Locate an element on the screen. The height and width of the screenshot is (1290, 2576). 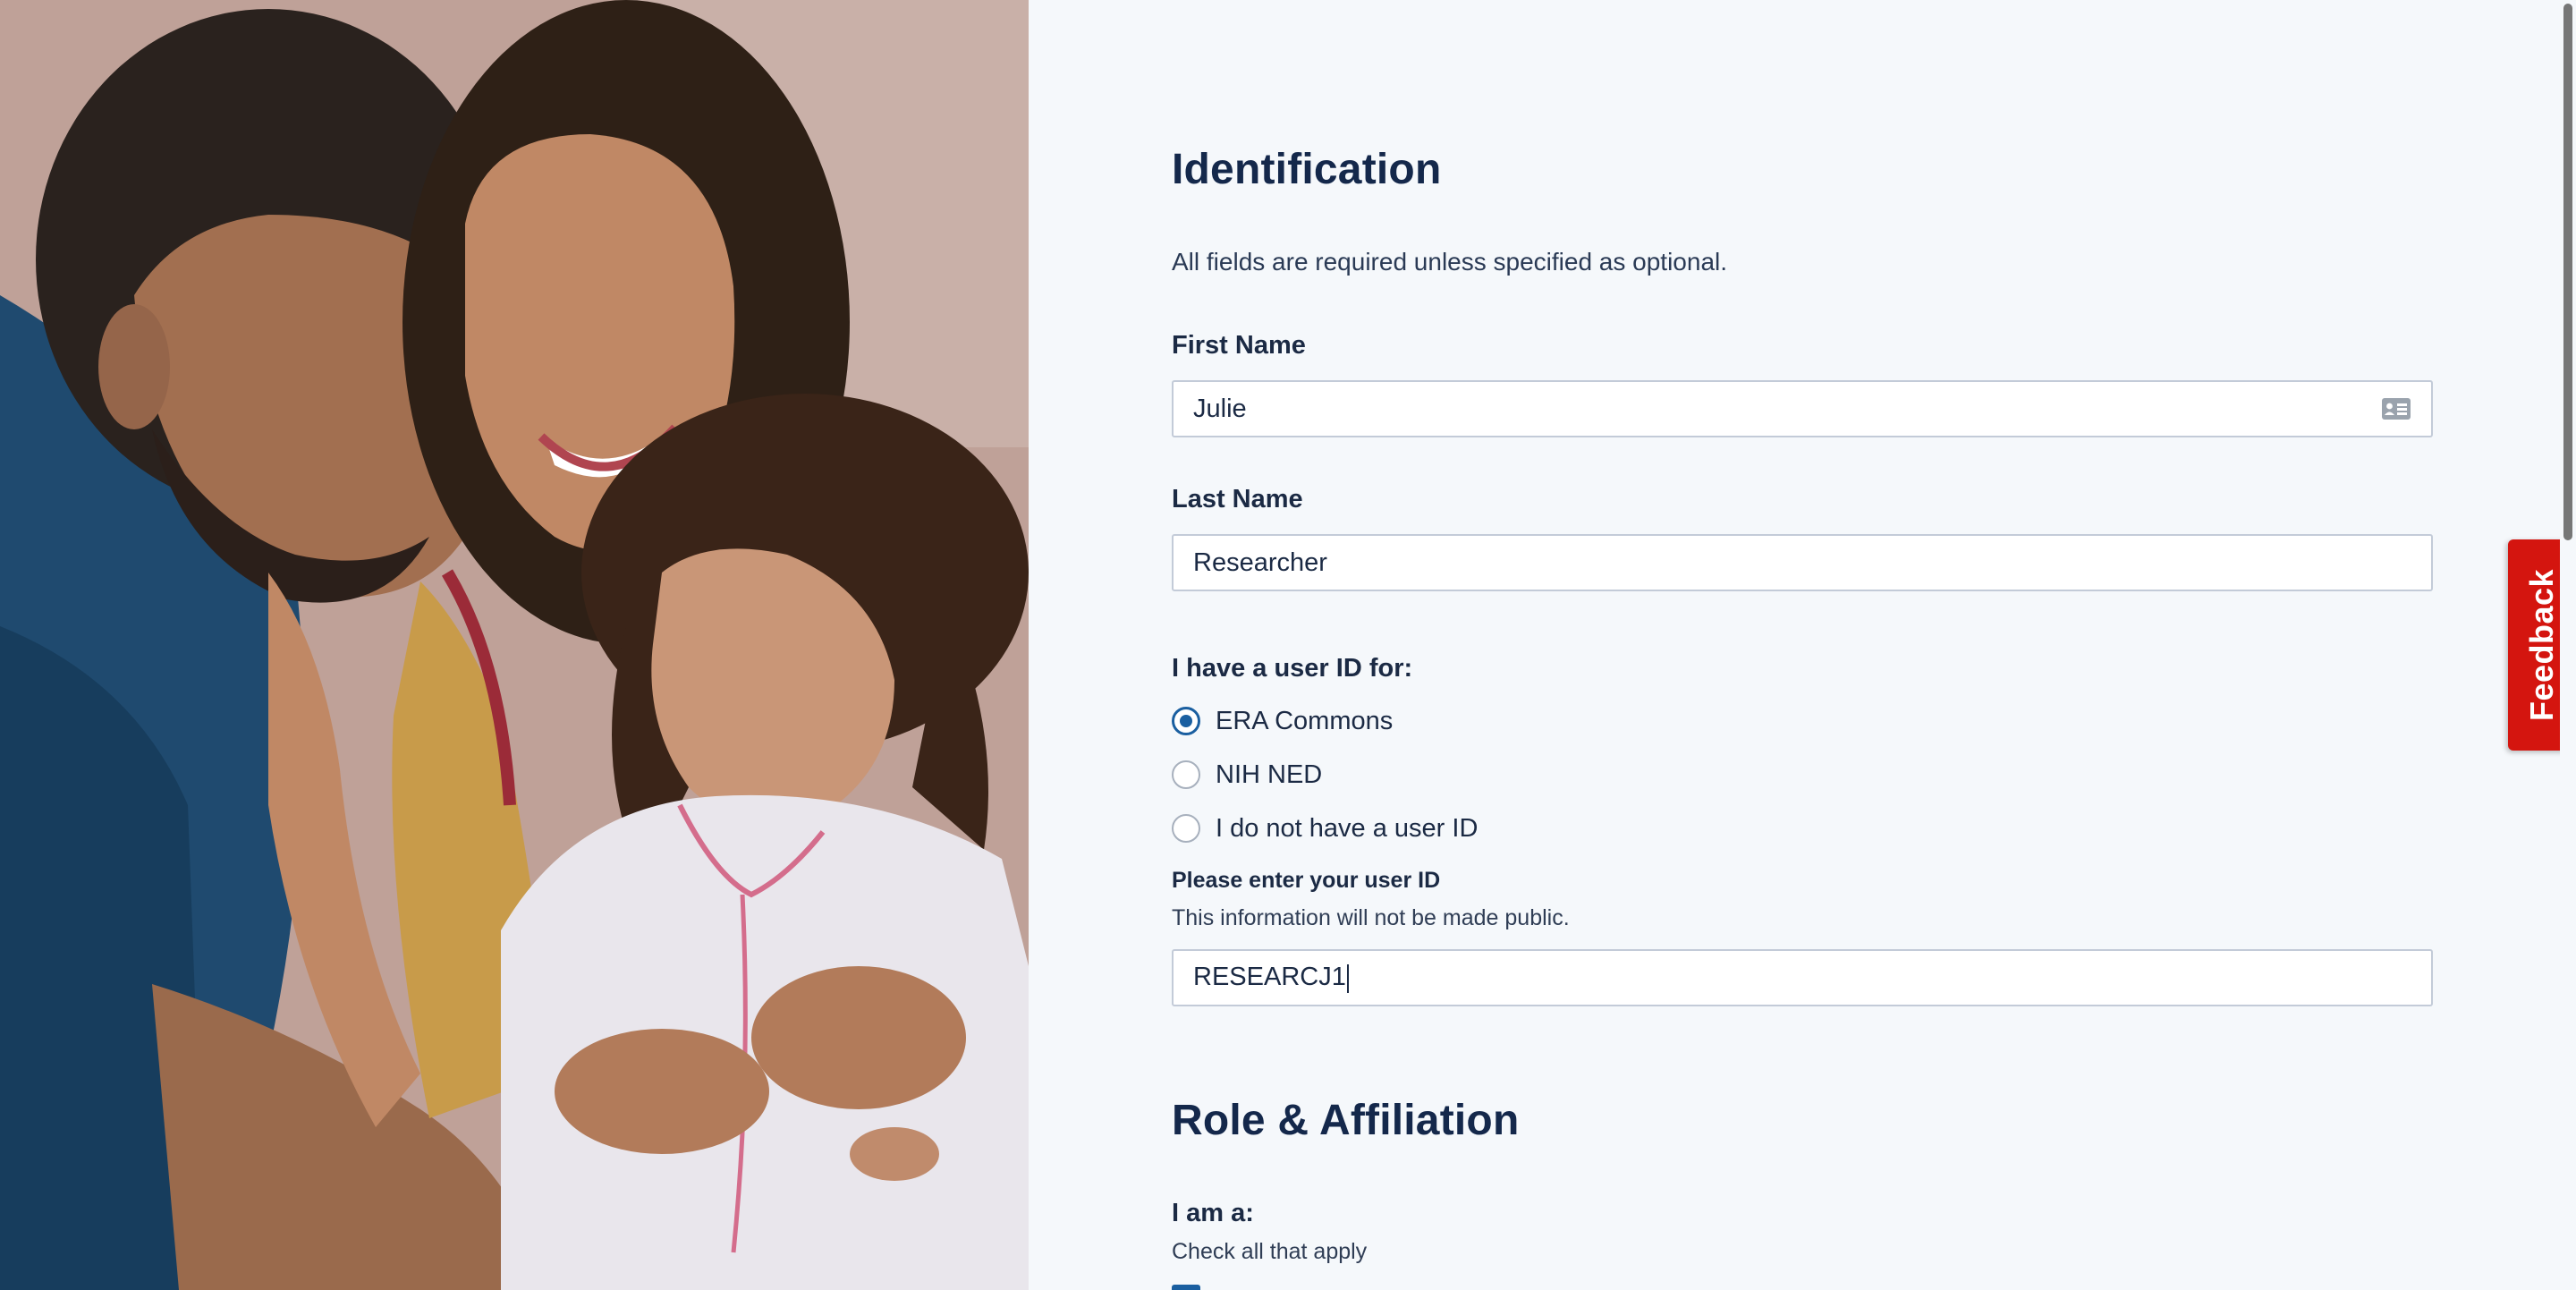
contact-card-icon is located at coordinates (2396, 409).